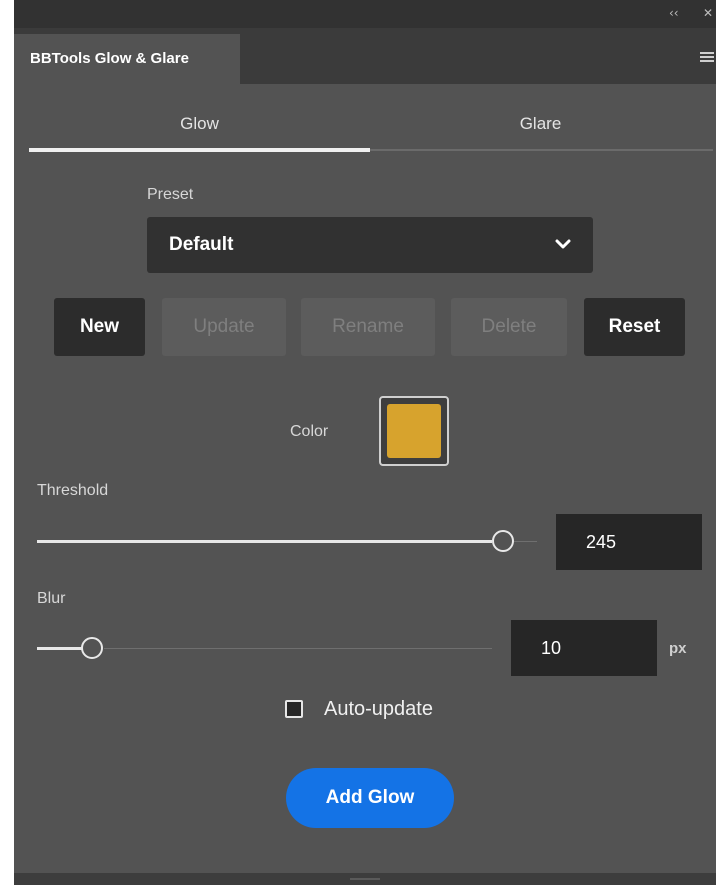 The height and width of the screenshot is (885, 716). Describe the element at coordinates (634, 327) in the screenshot. I see `reset-button: Reset` at that location.